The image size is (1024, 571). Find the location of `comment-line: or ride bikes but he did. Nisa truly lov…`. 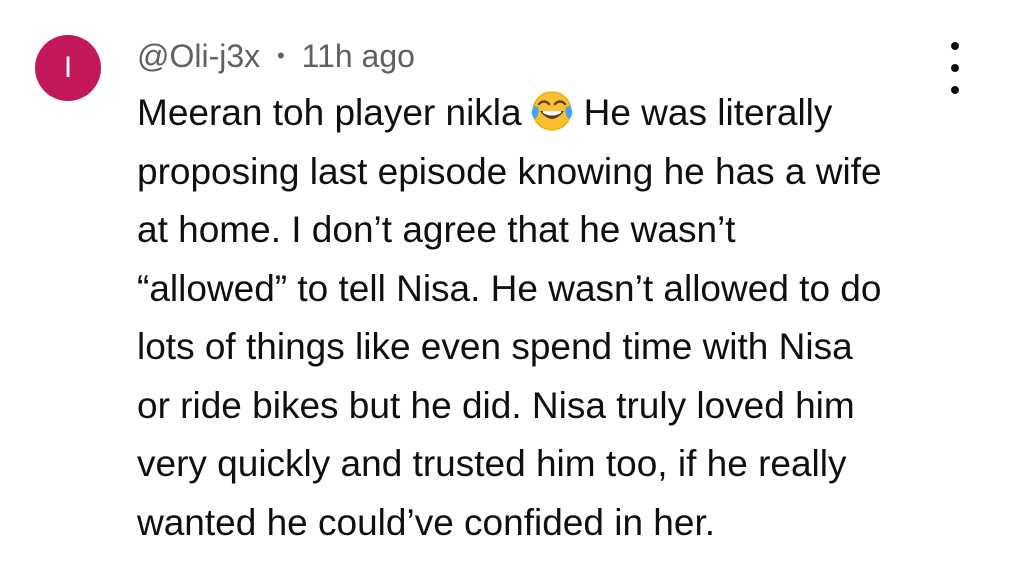

comment-line: or ride bikes but he did. Nisa truly lov… is located at coordinates (496, 405).